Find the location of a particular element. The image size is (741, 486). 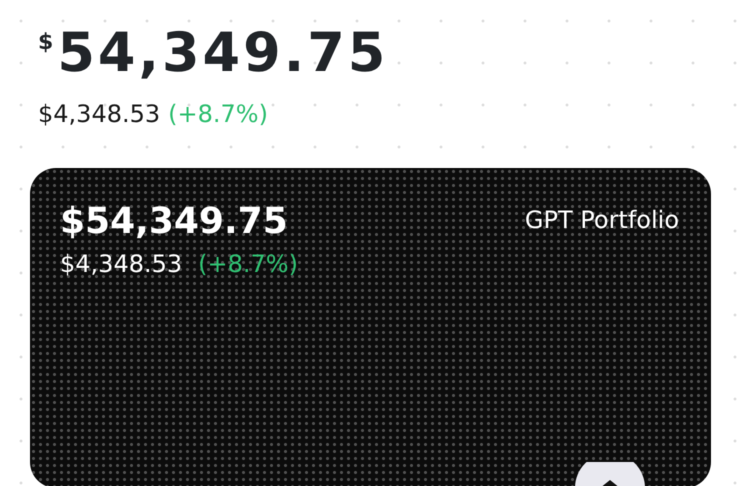

portfolio-change-percent: (+8.7%) is located at coordinates (248, 264).